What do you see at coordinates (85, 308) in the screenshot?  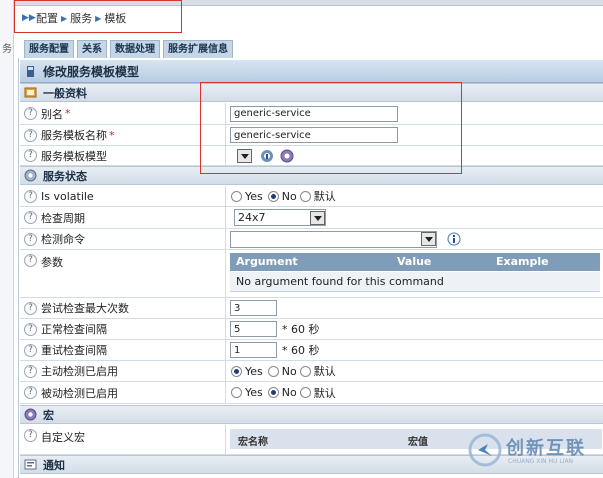 I see `max-check-label: 尝试检查最大次数` at bounding box center [85, 308].